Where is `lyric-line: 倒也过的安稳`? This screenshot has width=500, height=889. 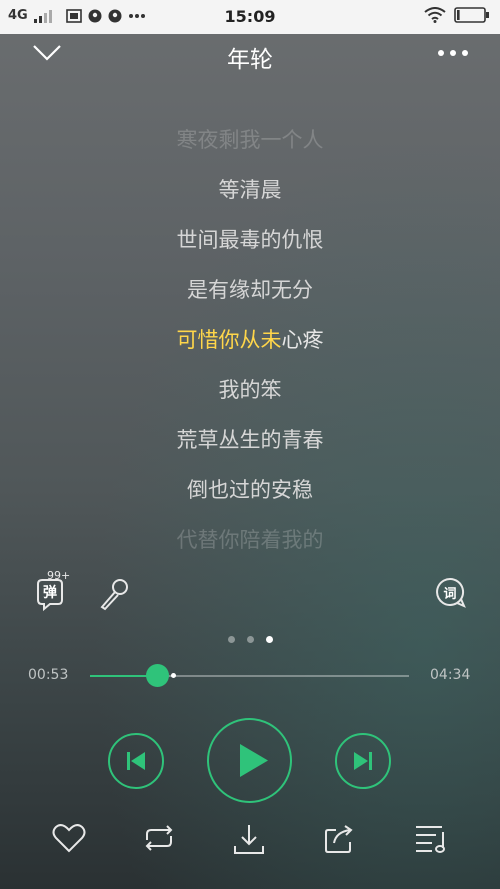 lyric-line: 倒也过的安稳 is located at coordinates (250, 490).